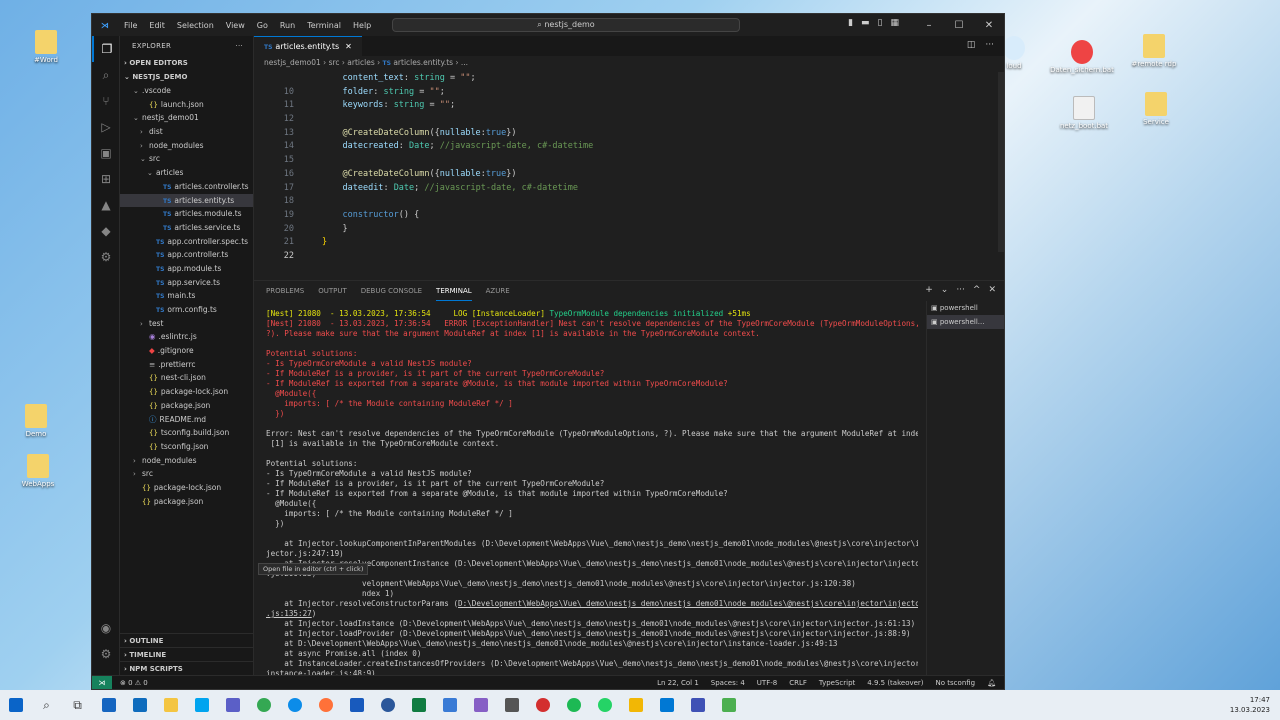  What do you see at coordinates (418, 705) in the screenshot?
I see `excel-icon` at bounding box center [418, 705].